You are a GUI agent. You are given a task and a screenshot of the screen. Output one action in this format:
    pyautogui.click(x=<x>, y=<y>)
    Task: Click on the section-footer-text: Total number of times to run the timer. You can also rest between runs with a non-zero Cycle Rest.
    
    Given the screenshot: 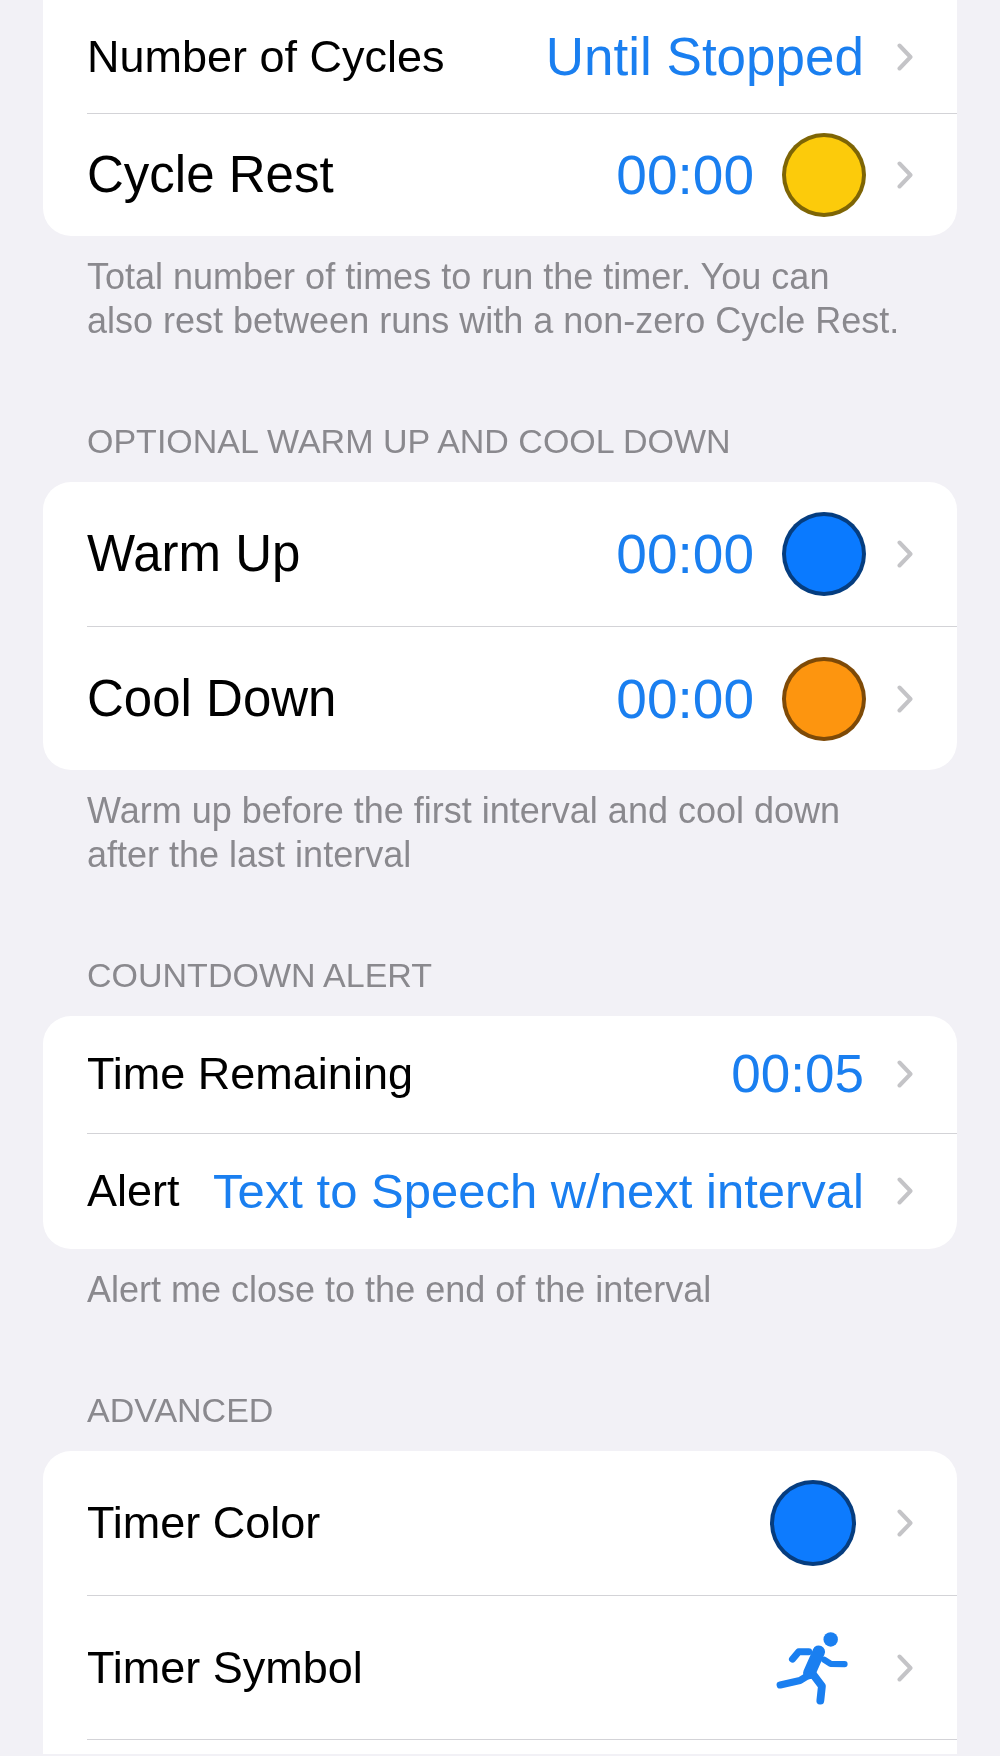 What is the action you would take?
    pyautogui.click(x=493, y=299)
    